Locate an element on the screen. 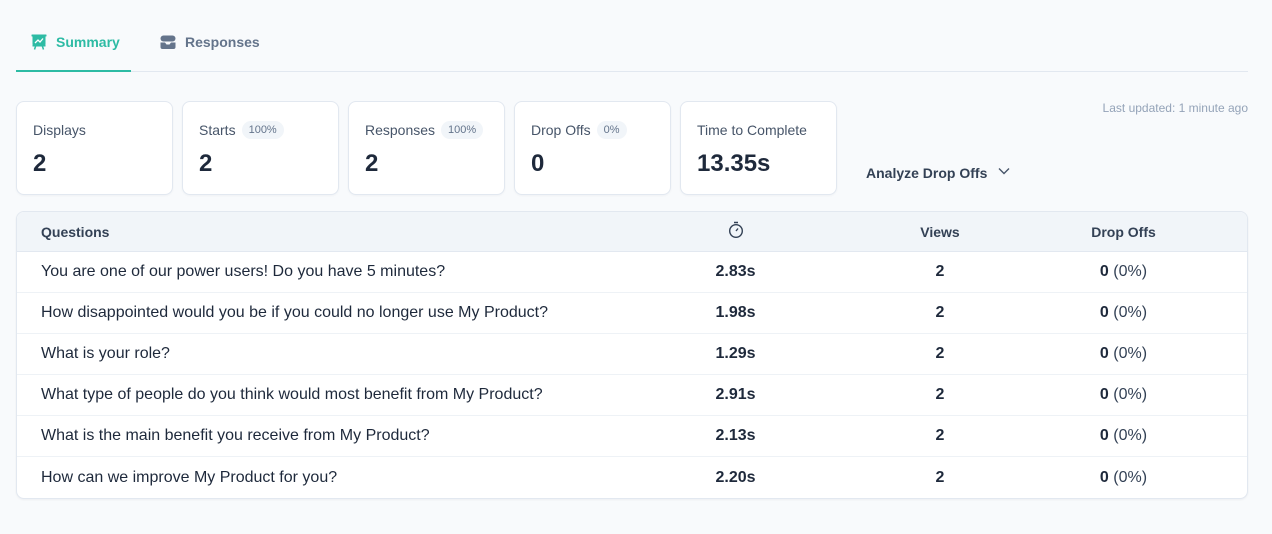 The width and height of the screenshot is (1272, 534). question-text: What is your role? is located at coordinates (105, 353).